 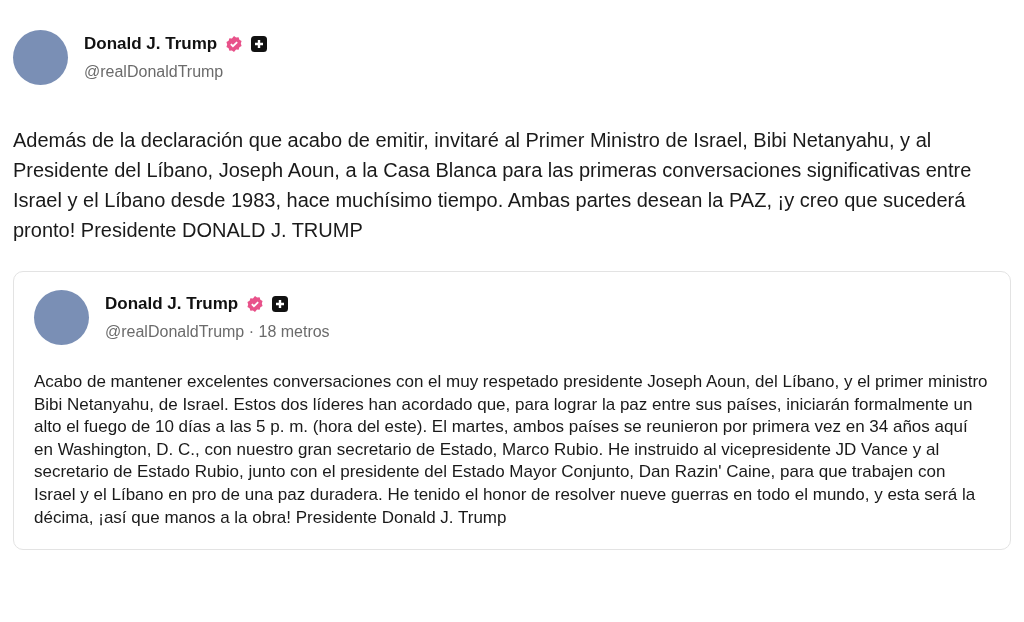 I want to click on author-handle: @realDonaldTrump, so click(x=154, y=72).